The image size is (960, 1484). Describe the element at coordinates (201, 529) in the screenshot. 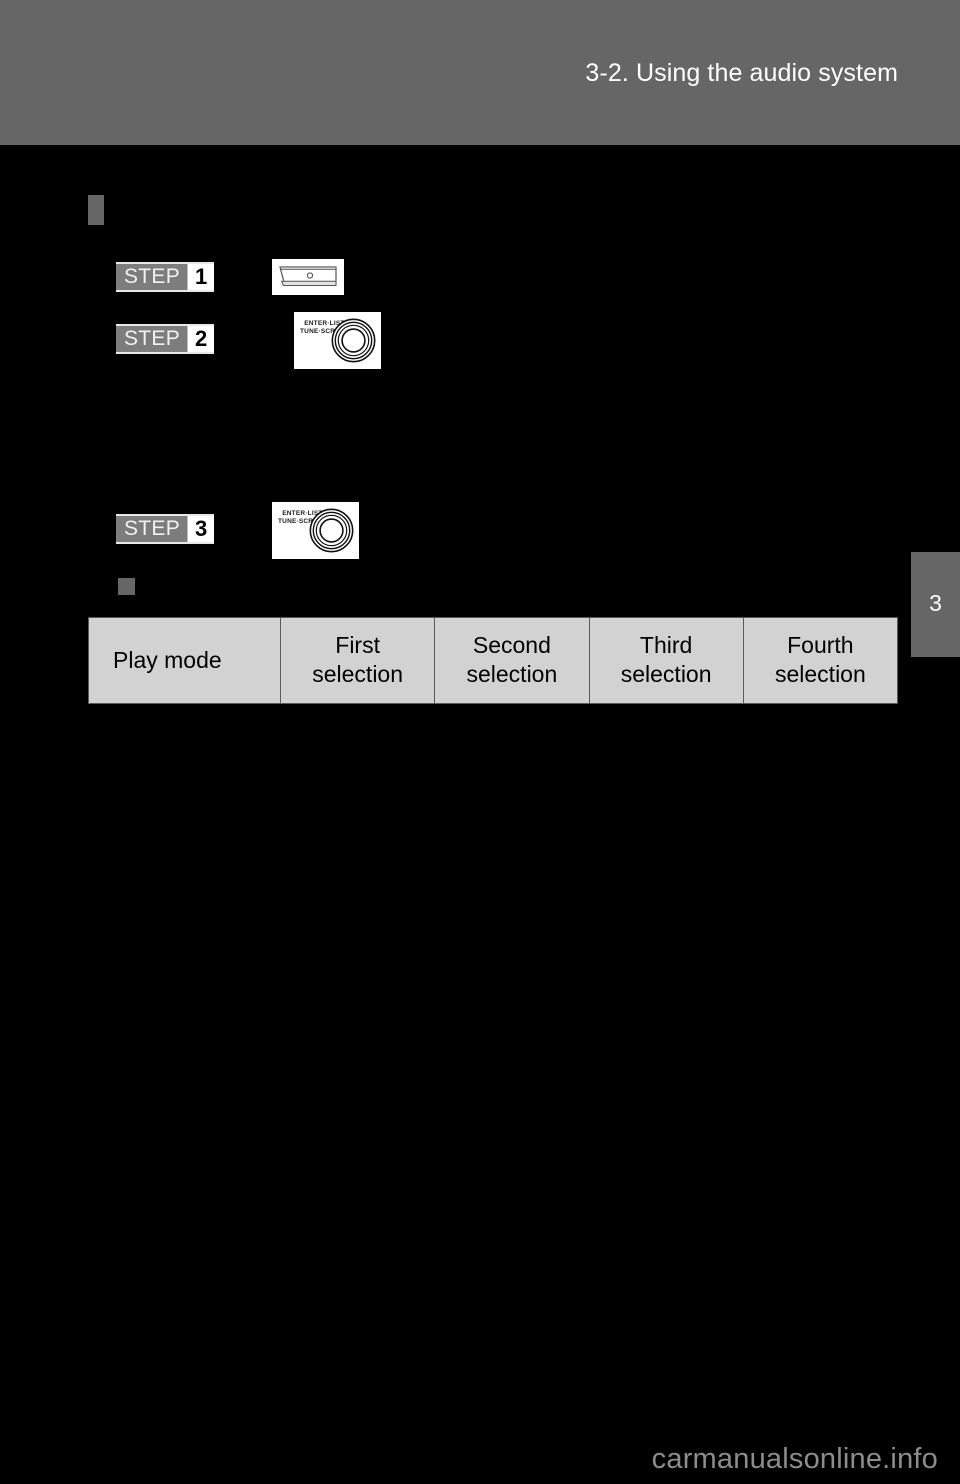

I see `step-number-3: 3` at that location.